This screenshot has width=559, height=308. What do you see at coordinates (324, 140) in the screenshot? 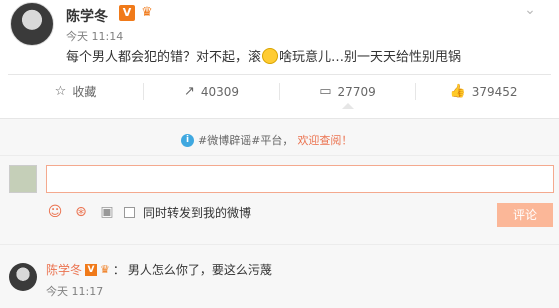
I see `notice-link: 欢迎查阅！` at bounding box center [324, 140].